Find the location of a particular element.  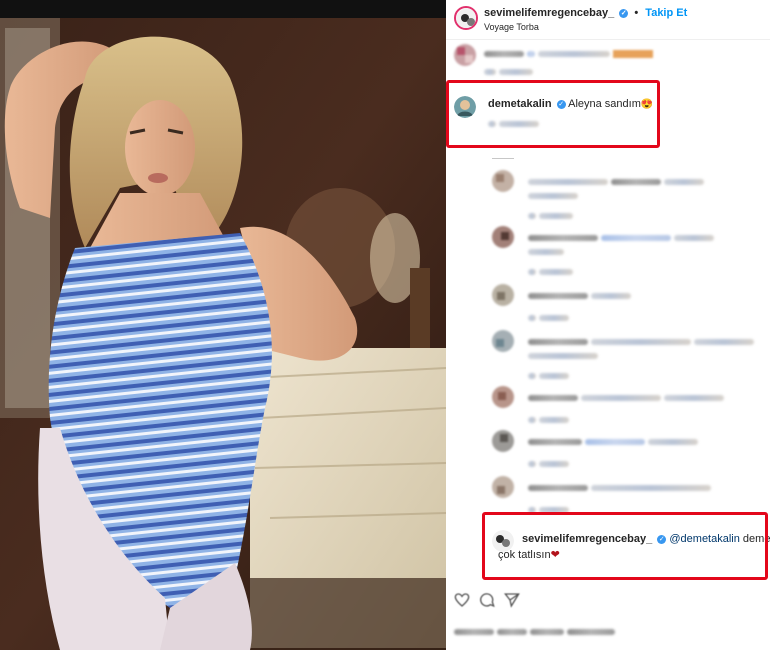

top-black-bar is located at coordinates (223, 9).